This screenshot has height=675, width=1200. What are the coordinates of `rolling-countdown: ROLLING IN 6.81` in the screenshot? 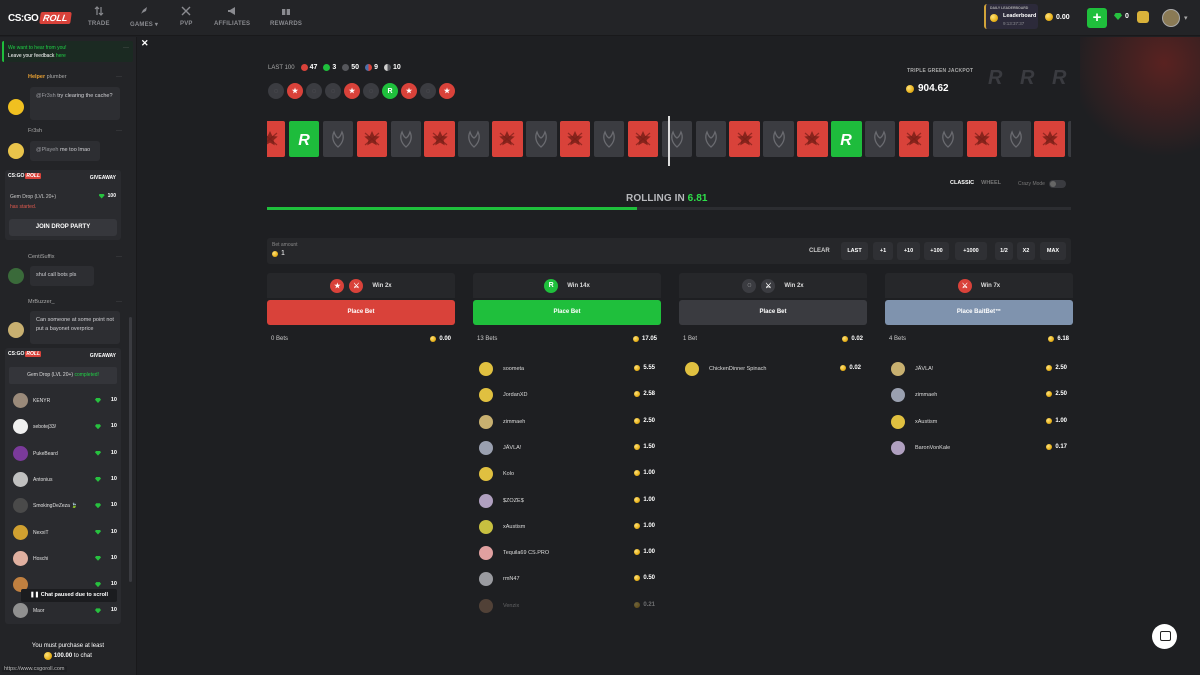 It's located at (667, 198).